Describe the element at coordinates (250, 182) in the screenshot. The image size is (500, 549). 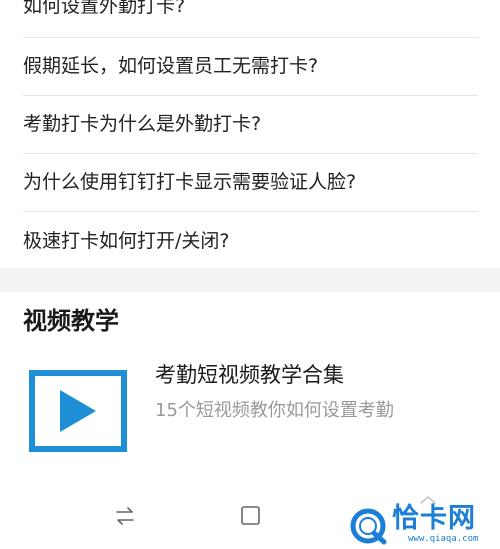
I see `faq-item-face-verify: 为什么使用钉钉打卡显示需要验证人脸?` at that location.